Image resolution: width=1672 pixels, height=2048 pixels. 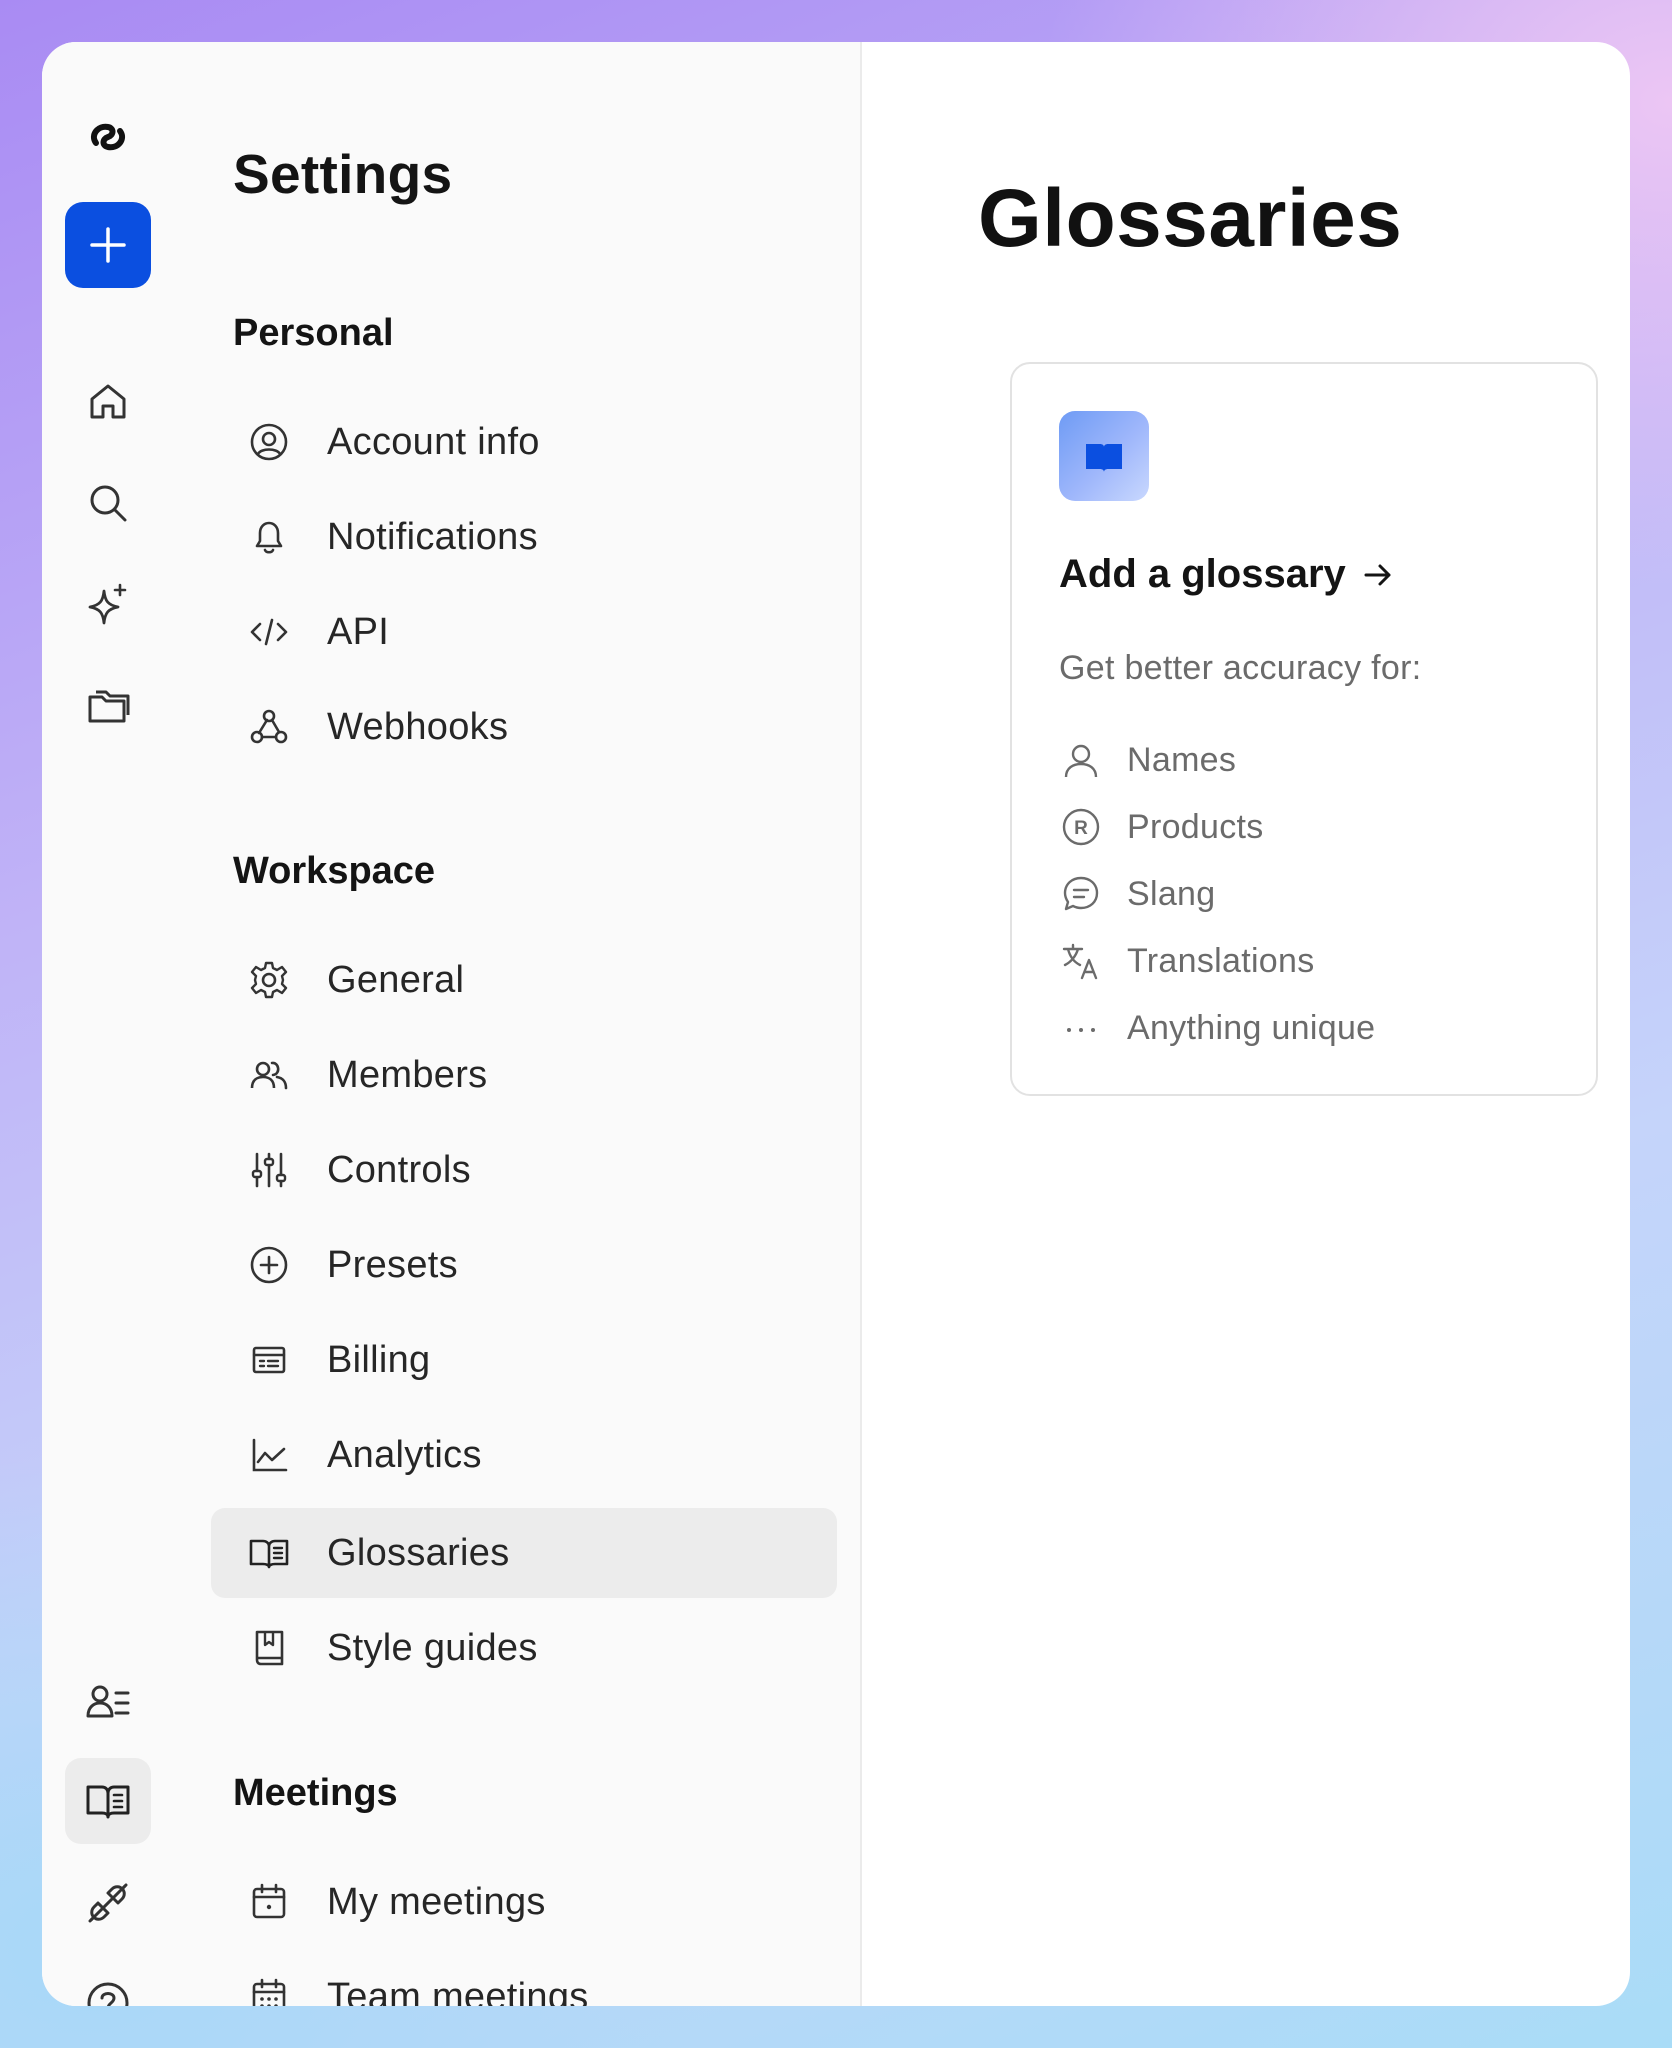 What do you see at coordinates (108, 137) in the screenshot?
I see `logo-icon` at bounding box center [108, 137].